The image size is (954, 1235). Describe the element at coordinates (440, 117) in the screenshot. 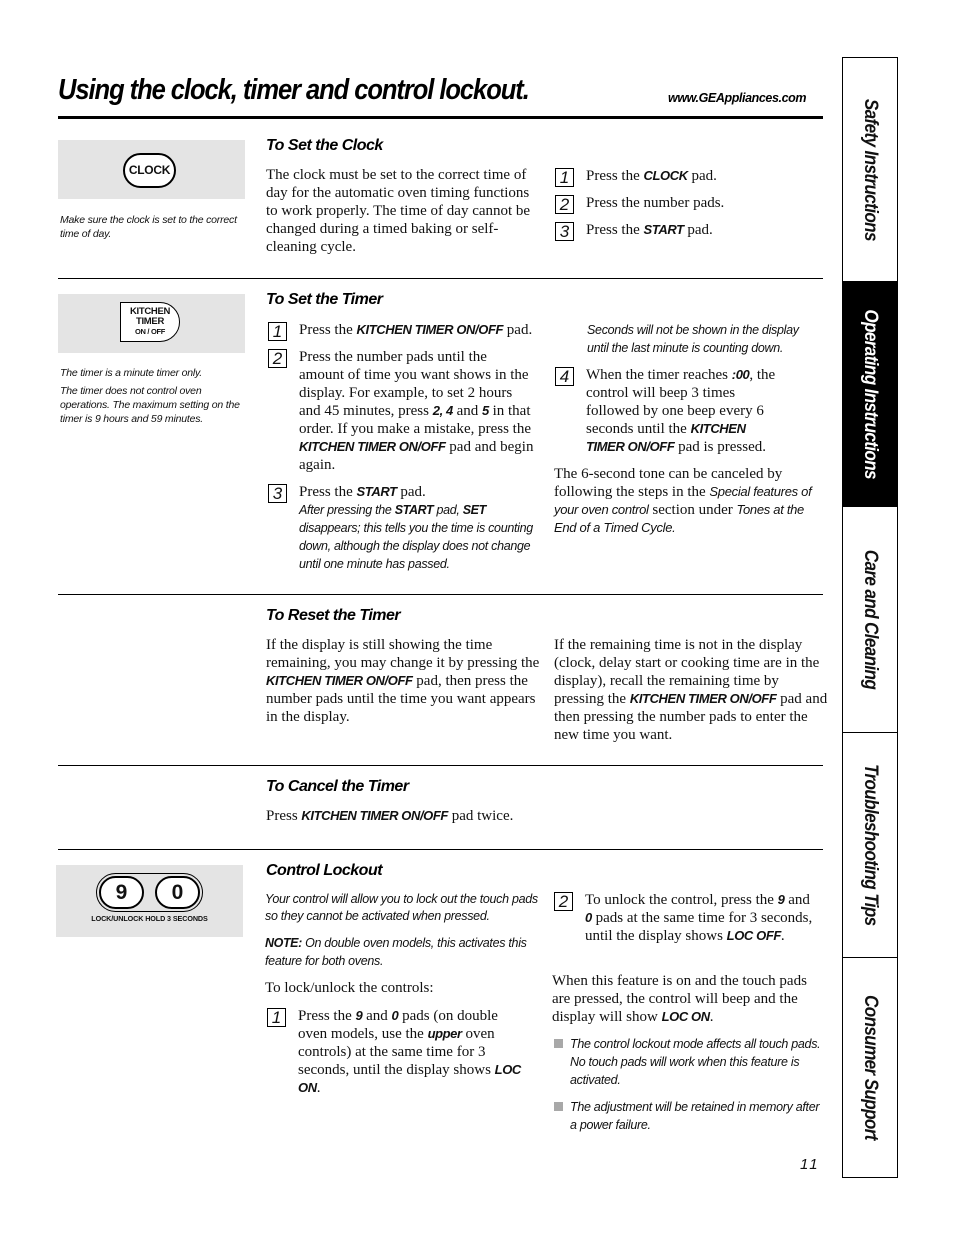

I see `header-rule` at that location.